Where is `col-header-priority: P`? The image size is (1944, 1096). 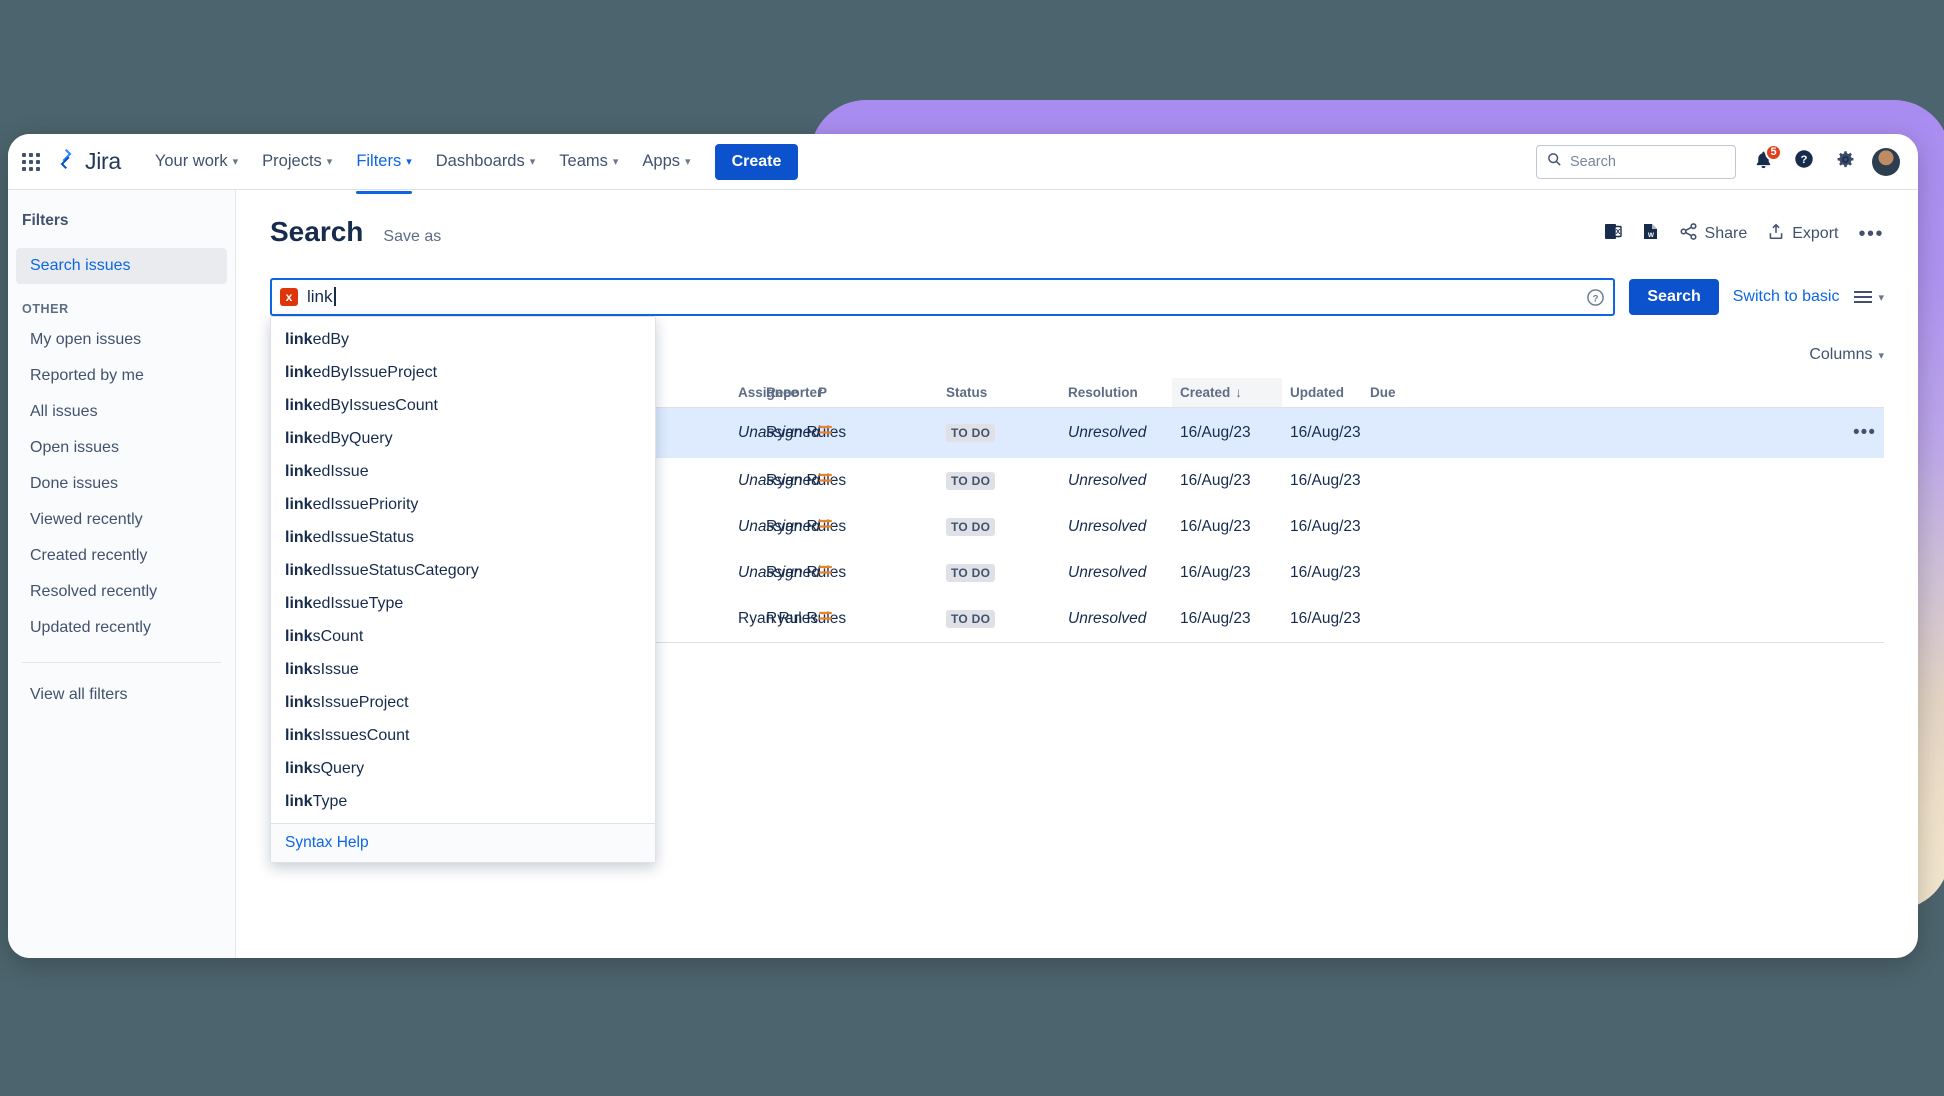
col-header-priority: P is located at coordinates (874, 393).